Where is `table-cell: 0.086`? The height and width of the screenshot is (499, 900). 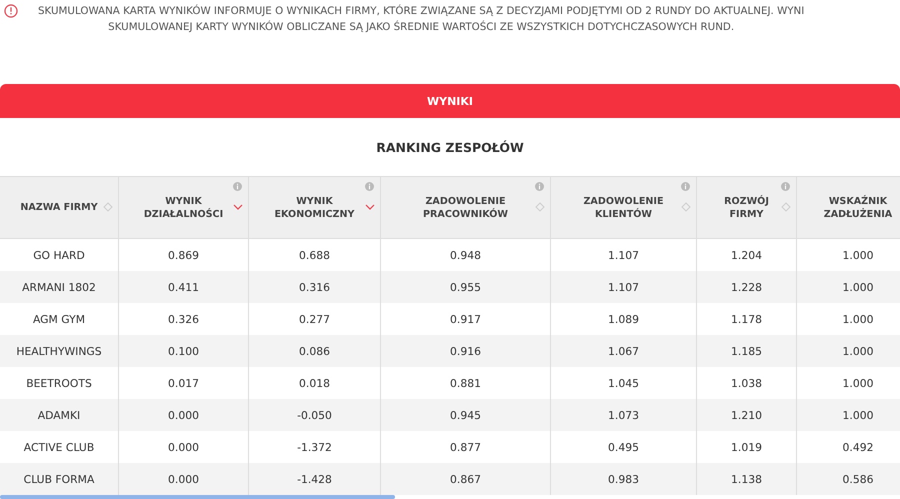 table-cell: 0.086 is located at coordinates (315, 351).